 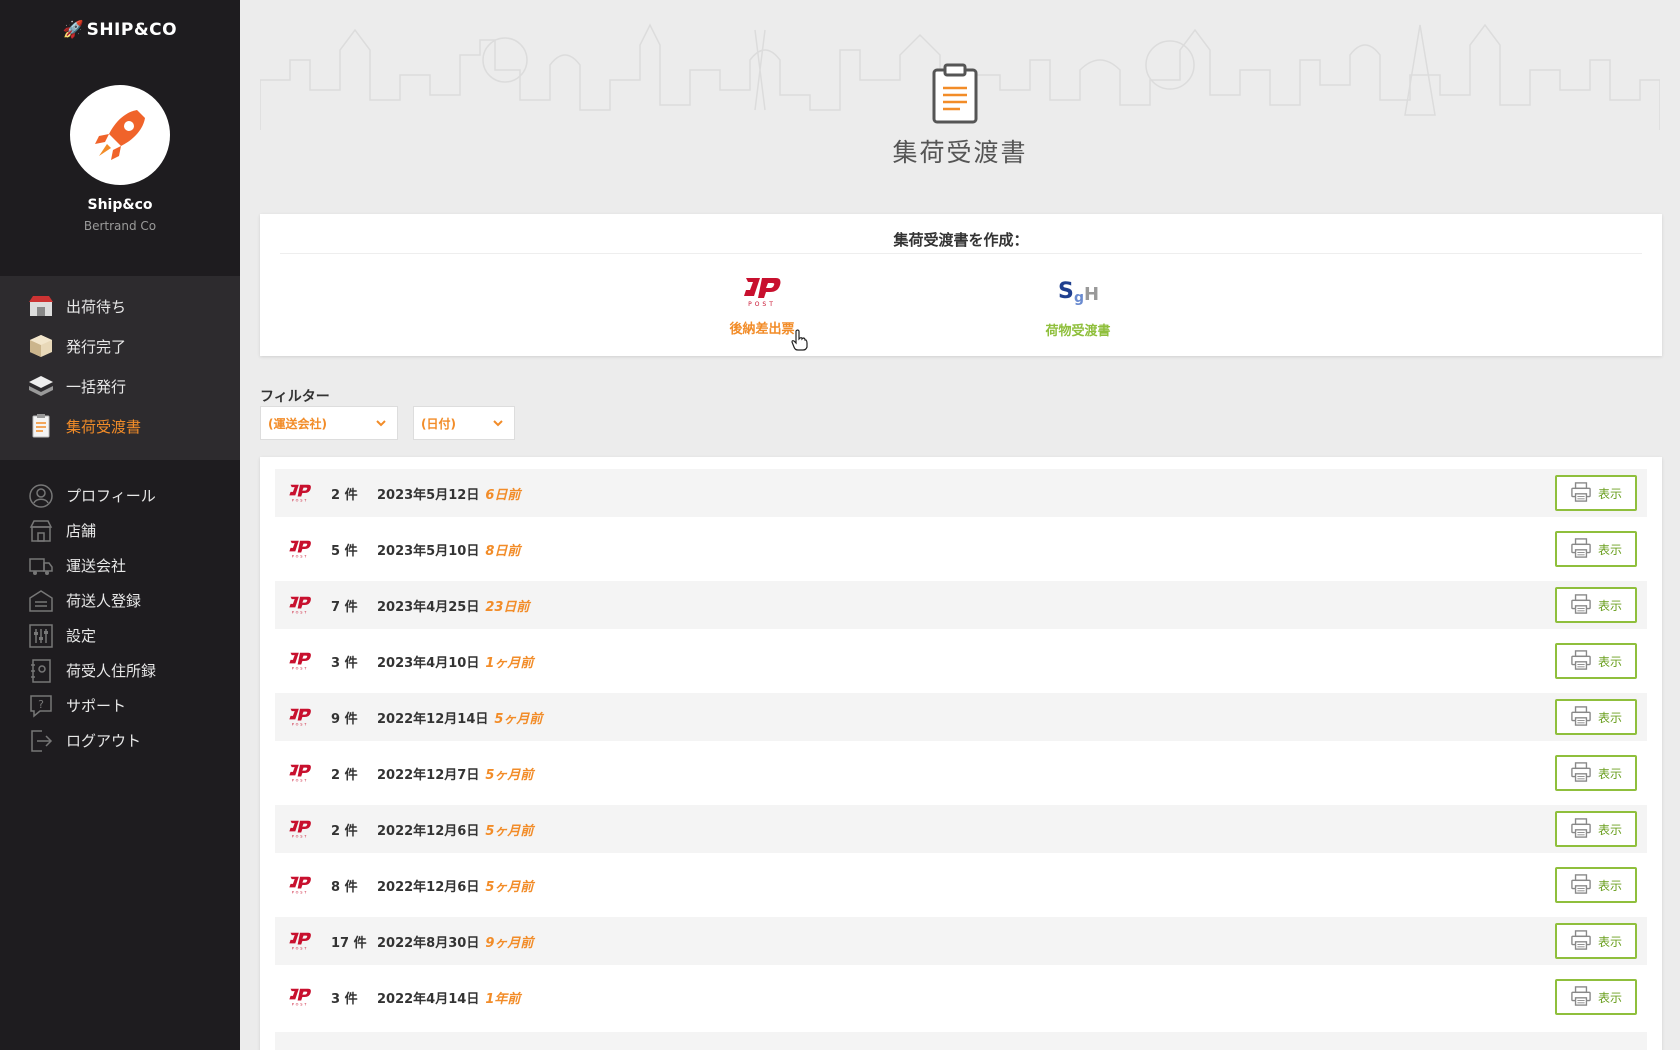 What do you see at coordinates (464, 423) in the screenshot?
I see `date-filter-select: (日付)` at bounding box center [464, 423].